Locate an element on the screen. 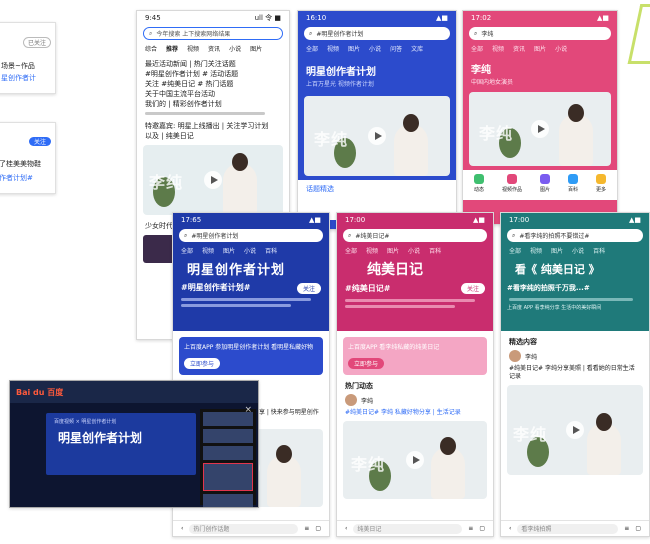 The image size is (650, 544). result-line: 关注 #纯美日记 # 热门话题 is located at coordinates (213, 84).